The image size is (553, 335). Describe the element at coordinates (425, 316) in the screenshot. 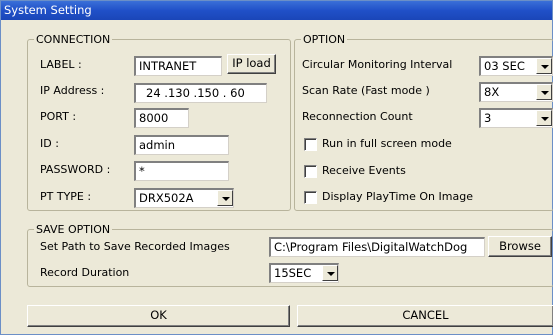

I see `cancel-button: CANCEL` at that location.